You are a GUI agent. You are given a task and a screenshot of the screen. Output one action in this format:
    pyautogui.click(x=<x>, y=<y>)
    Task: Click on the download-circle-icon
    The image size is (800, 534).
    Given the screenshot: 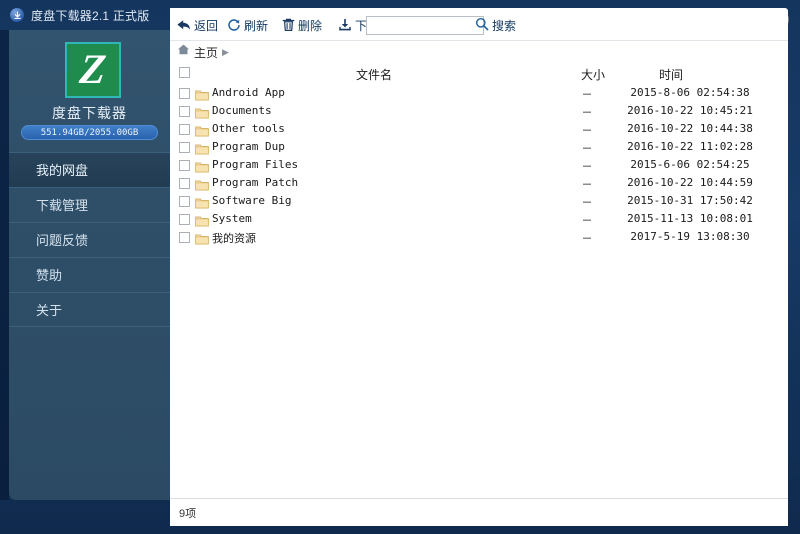 What is the action you would take?
    pyautogui.click(x=17, y=15)
    